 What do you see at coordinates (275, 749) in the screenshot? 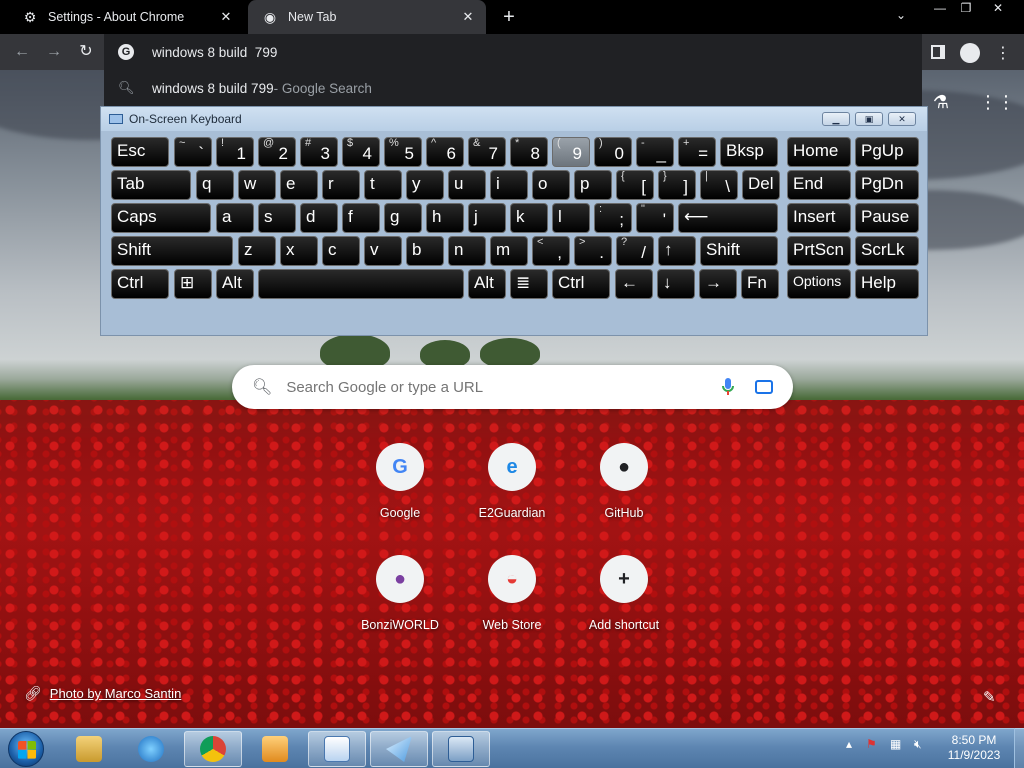
I see `taskbar-media-player` at bounding box center [275, 749].